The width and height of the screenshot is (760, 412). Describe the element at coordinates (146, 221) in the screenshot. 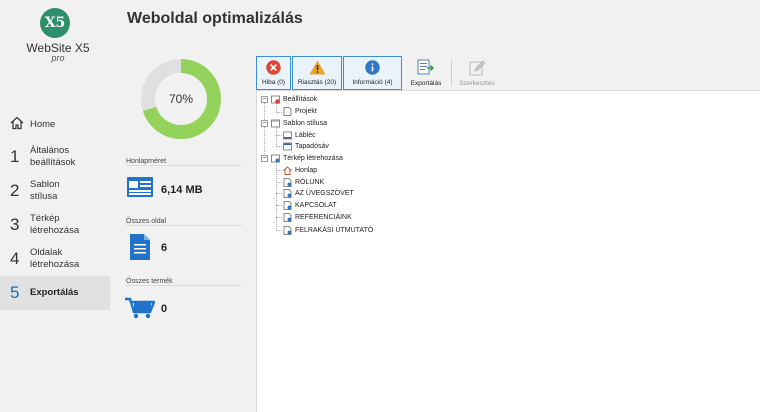

I see `total-pages-label: Összes oldal` at that location.